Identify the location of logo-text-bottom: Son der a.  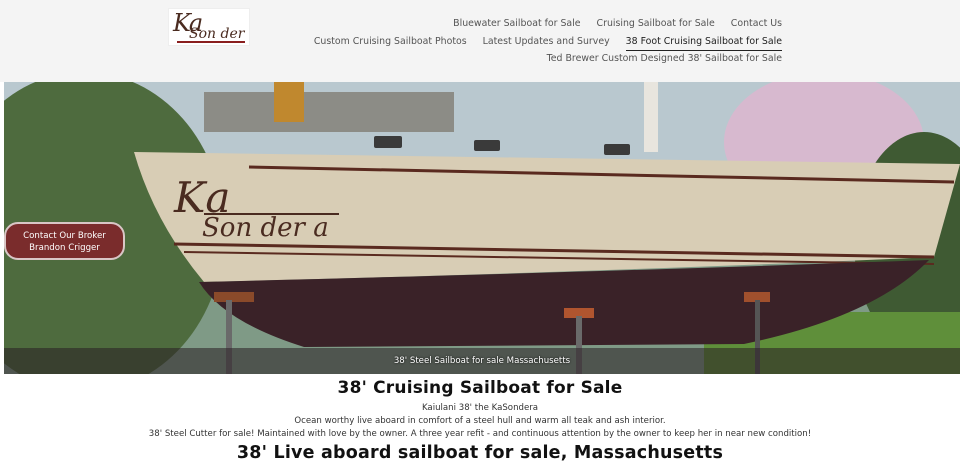
(217, 35).